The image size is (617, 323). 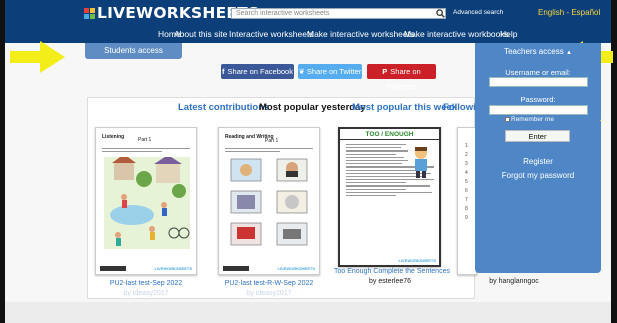 I want to click on tab-latest-contributions: Latest contributions, so click(x=223, y=107).